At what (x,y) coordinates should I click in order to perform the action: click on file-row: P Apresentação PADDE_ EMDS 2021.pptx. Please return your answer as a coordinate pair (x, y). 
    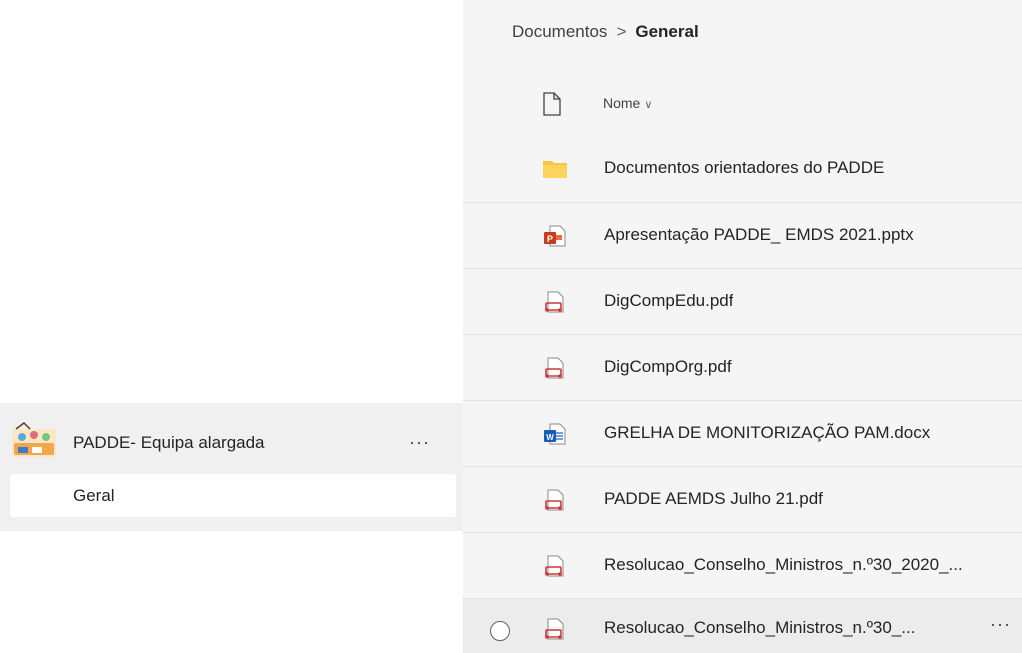
    Looking at the image, I should click on (742, 235).